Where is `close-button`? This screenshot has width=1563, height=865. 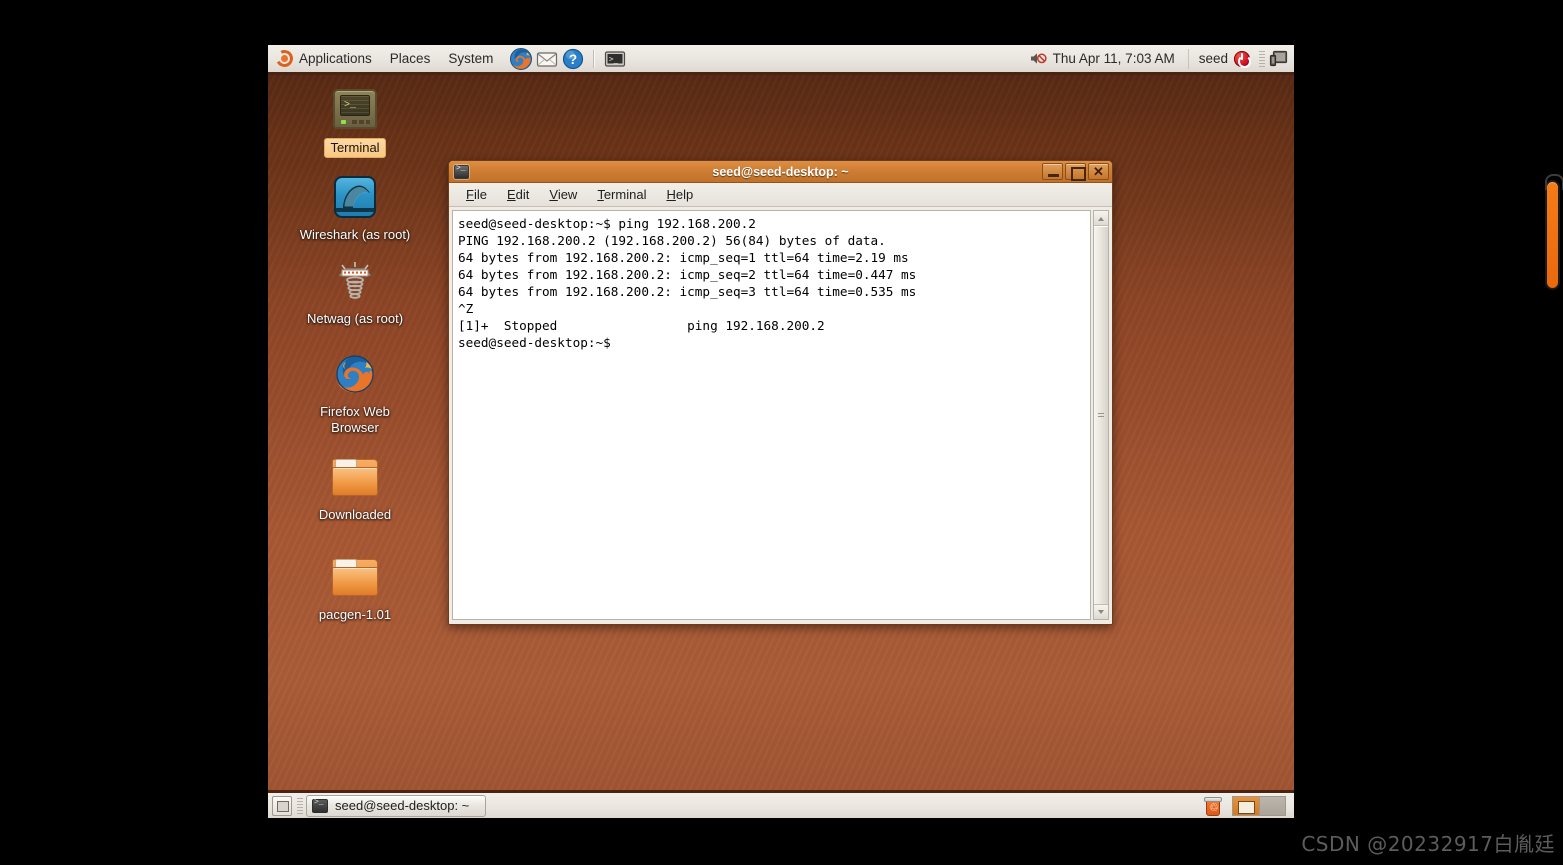 close-button is located at coordinates (1098, 172).